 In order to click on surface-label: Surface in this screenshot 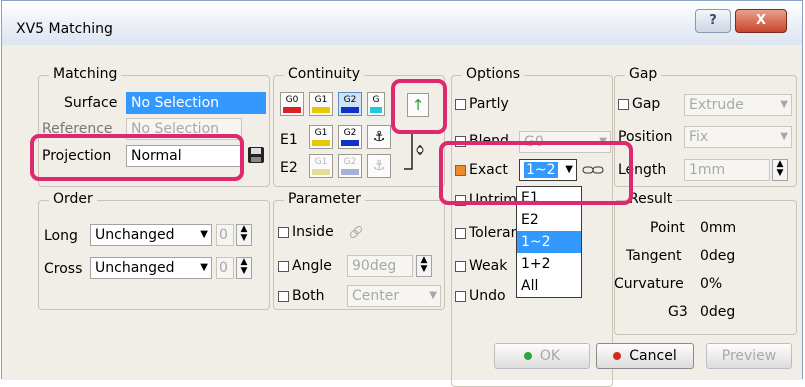, I will do `click(91, 103)`.